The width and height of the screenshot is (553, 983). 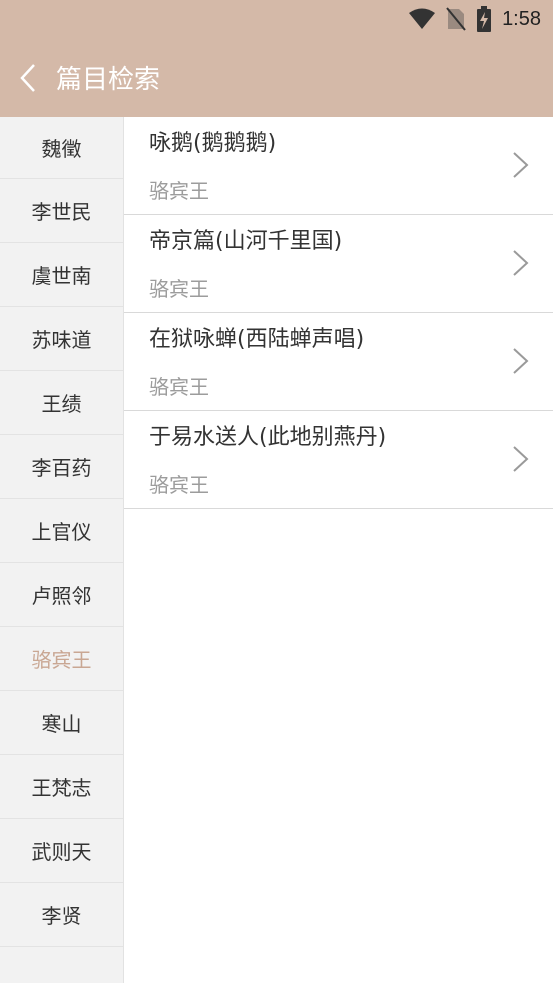 I want to click on sidebar-item-shangguanyi: 上官仪, so click(x=61, y=531).